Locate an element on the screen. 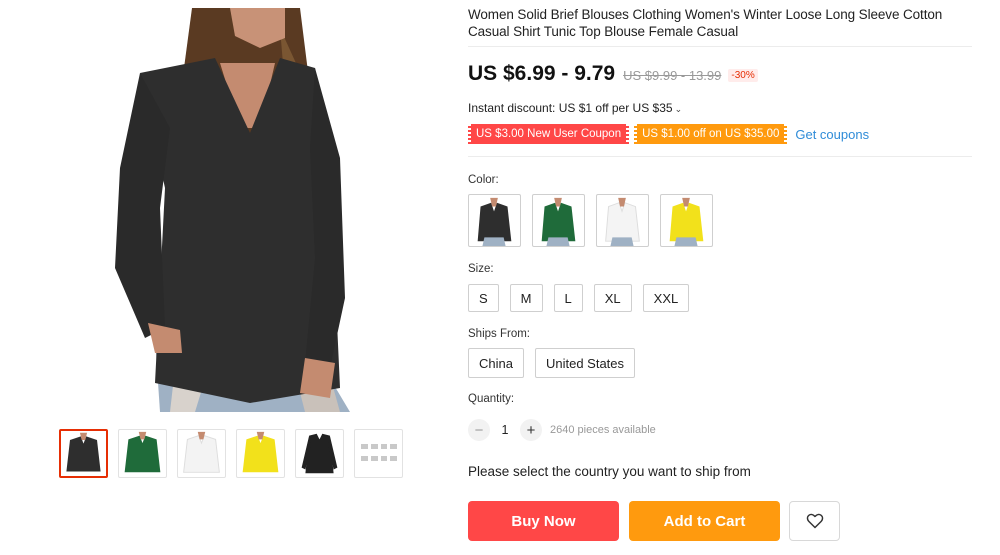  price-row: US $6.99 - 9.79 US $9.99 - 13.99 -30% is located at coordinates (613, 74).